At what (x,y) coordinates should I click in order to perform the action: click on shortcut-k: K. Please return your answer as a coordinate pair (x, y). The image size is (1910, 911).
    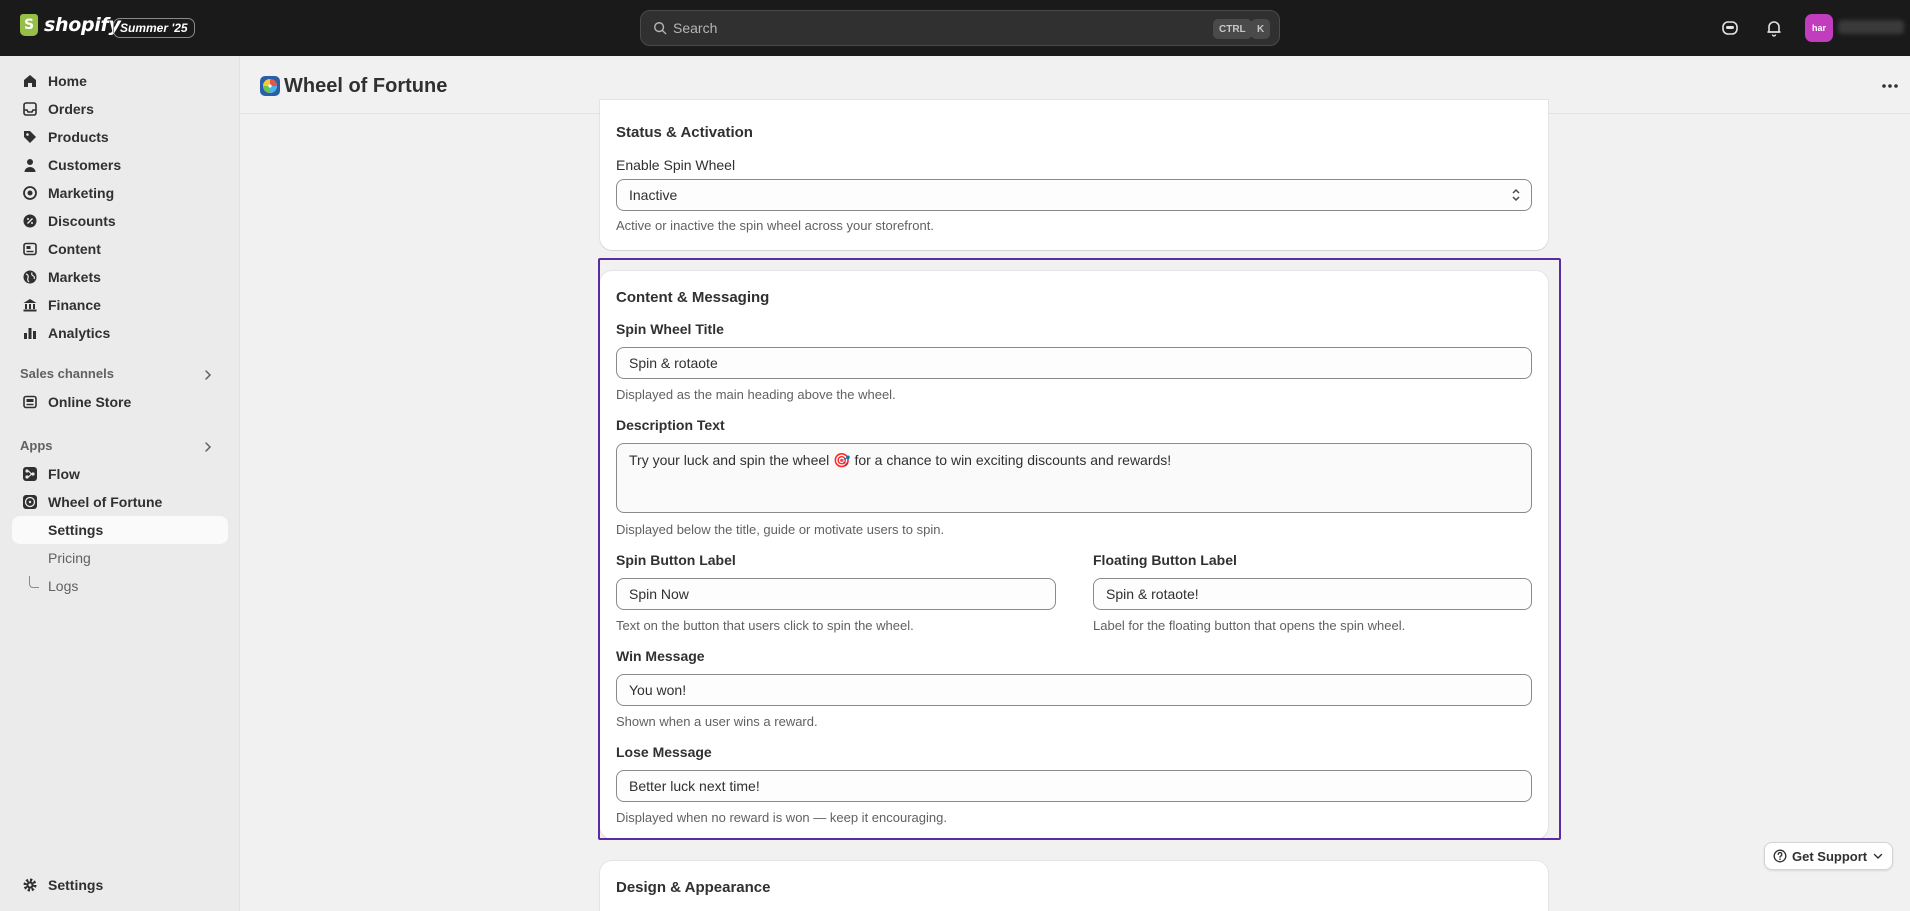
    Looking at the image, I should click on (1261, 29).